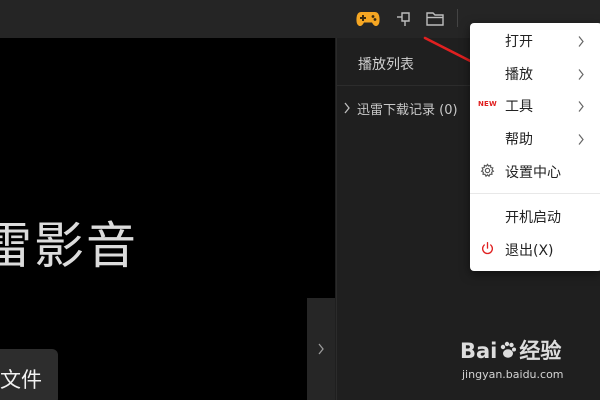 This screenshot has height=400, width=600. Describe the element at coordinates (386, 65) in the screenshot. I see `playlist-title: 播放列表` at that location.